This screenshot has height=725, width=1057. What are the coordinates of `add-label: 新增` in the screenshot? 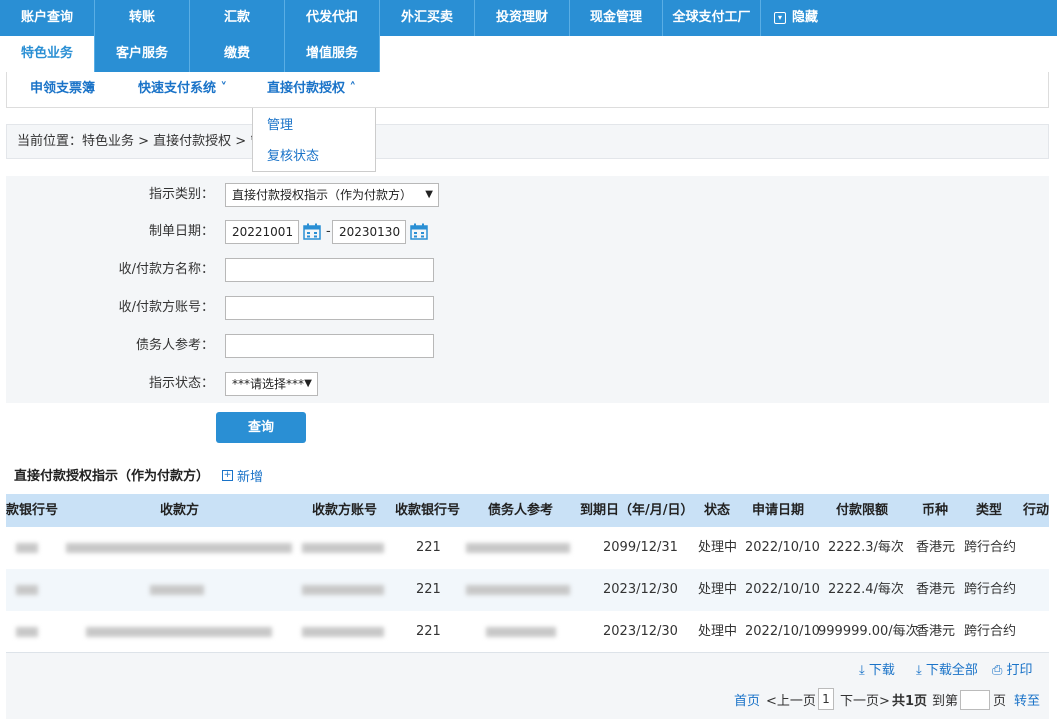 It's located at (250, 477).